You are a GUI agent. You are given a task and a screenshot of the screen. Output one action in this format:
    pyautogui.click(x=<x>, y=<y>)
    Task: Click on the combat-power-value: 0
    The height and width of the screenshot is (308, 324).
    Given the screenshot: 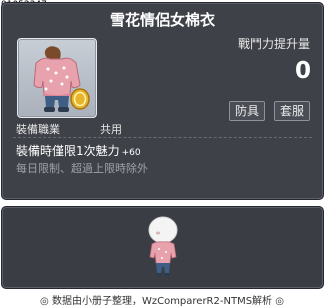 What is the action you would take?
    pyautogui.click(x=302, y=71)
    